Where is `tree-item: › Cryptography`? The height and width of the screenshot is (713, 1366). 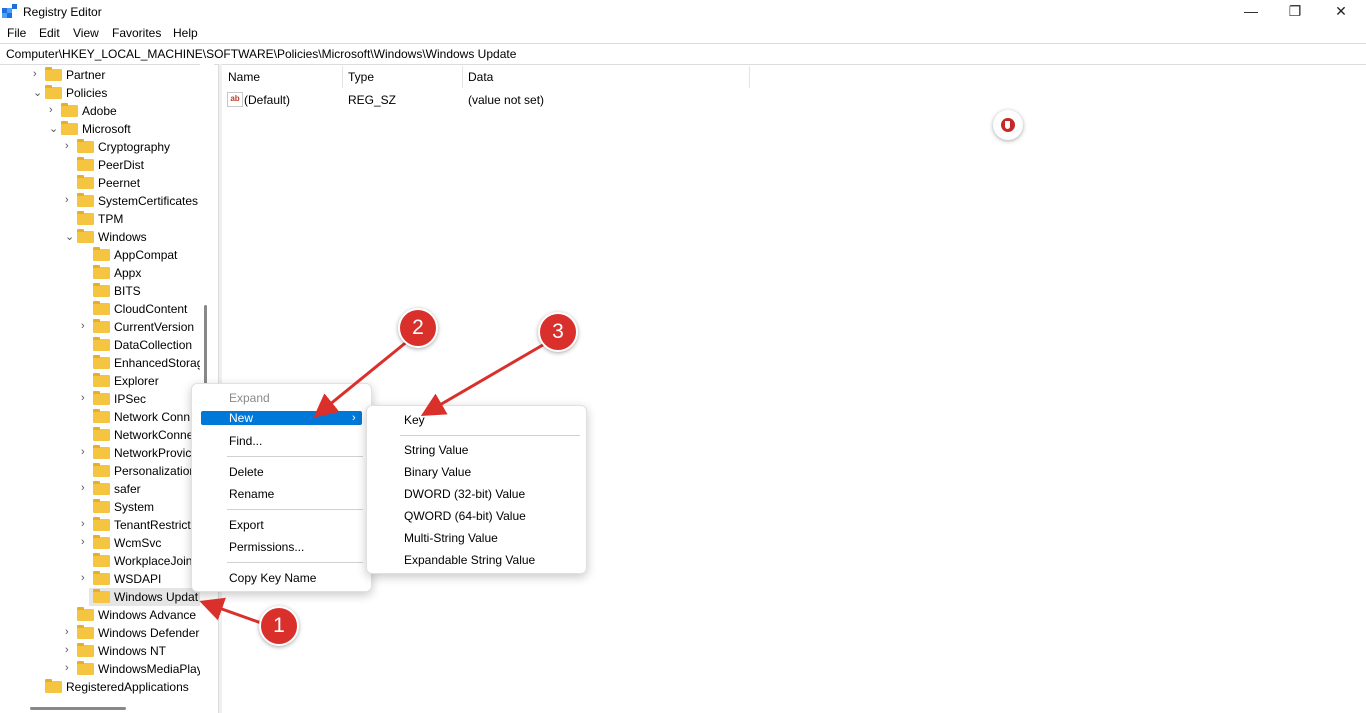 tree-item: › Cryptography is located at coordinates (101, 147).